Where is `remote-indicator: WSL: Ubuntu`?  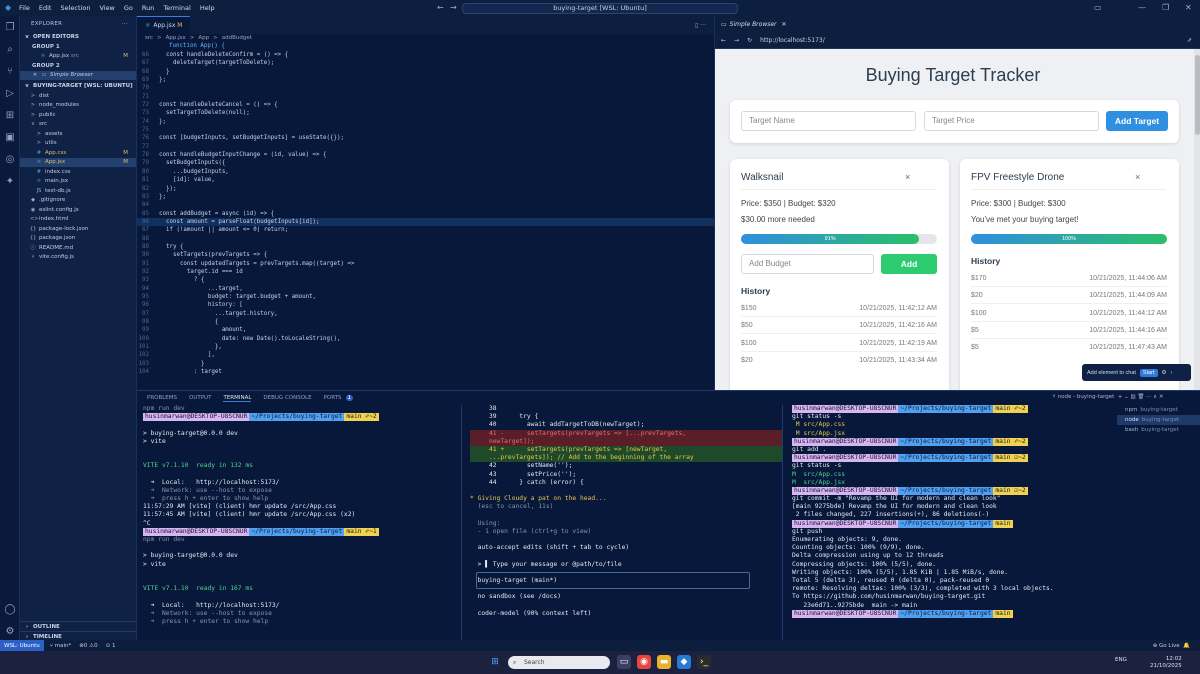
remote-indicator: WSL: Ubuntu is located at coordinates (22, 645).